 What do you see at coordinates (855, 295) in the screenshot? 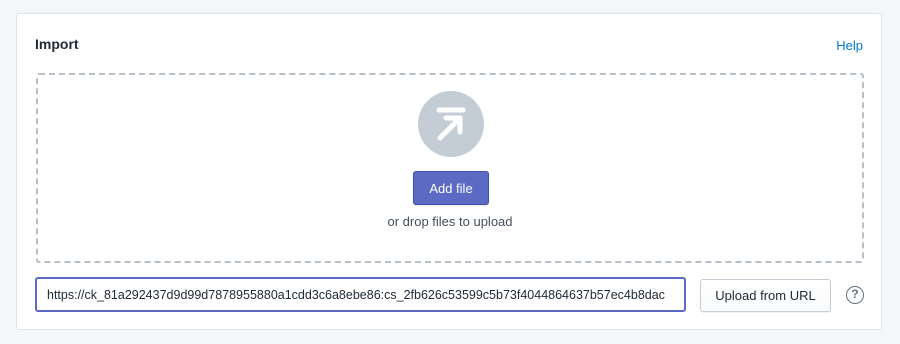
I see `question-mark-icon: ?` at bounding box center [855, 295].